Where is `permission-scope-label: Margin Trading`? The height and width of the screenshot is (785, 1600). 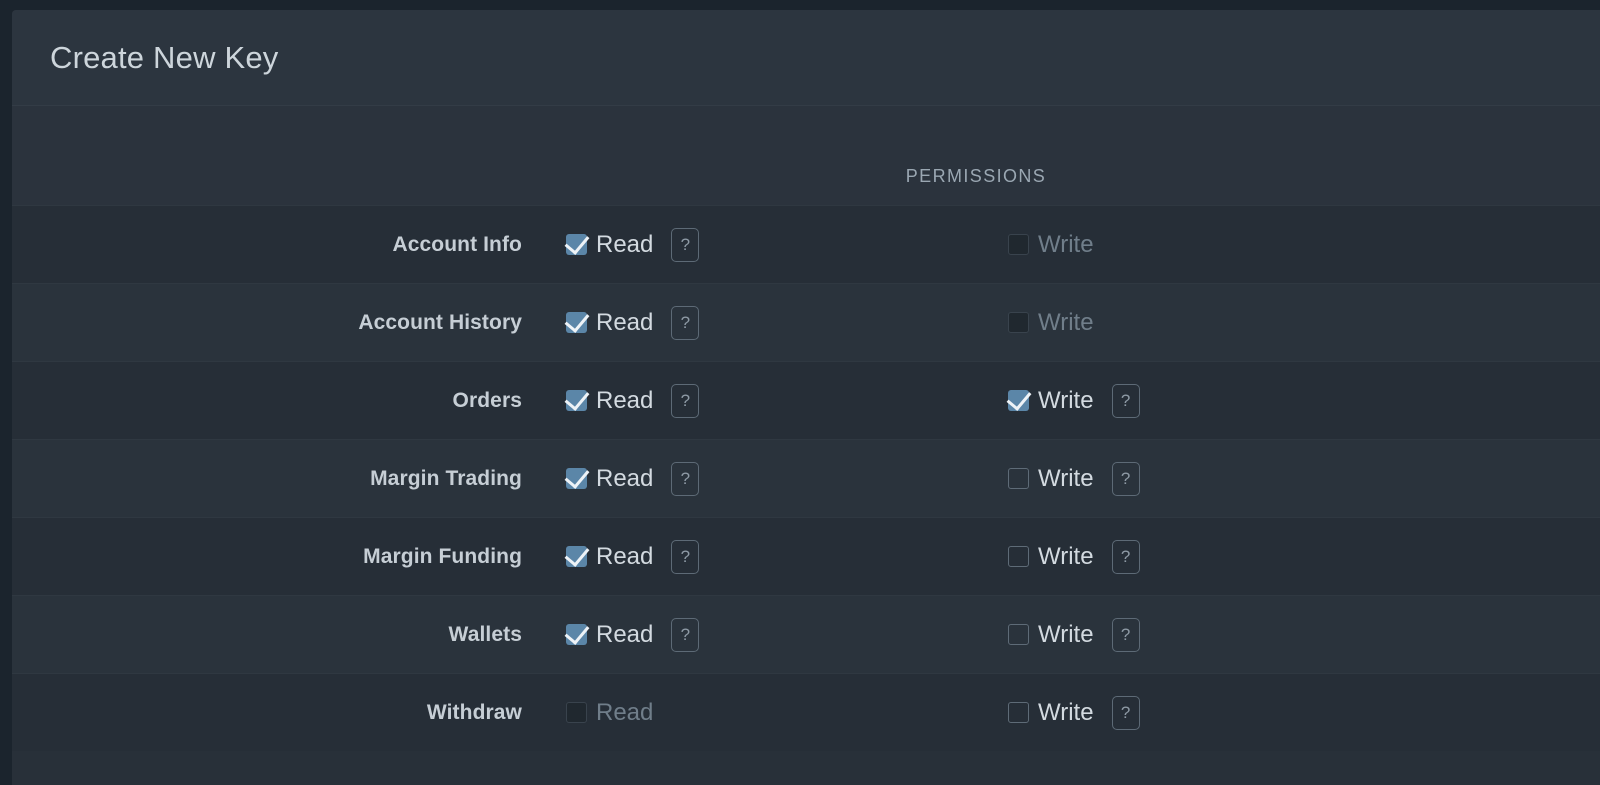 permission-scope-label: Margin Trading is located at coordinates (446, 478).